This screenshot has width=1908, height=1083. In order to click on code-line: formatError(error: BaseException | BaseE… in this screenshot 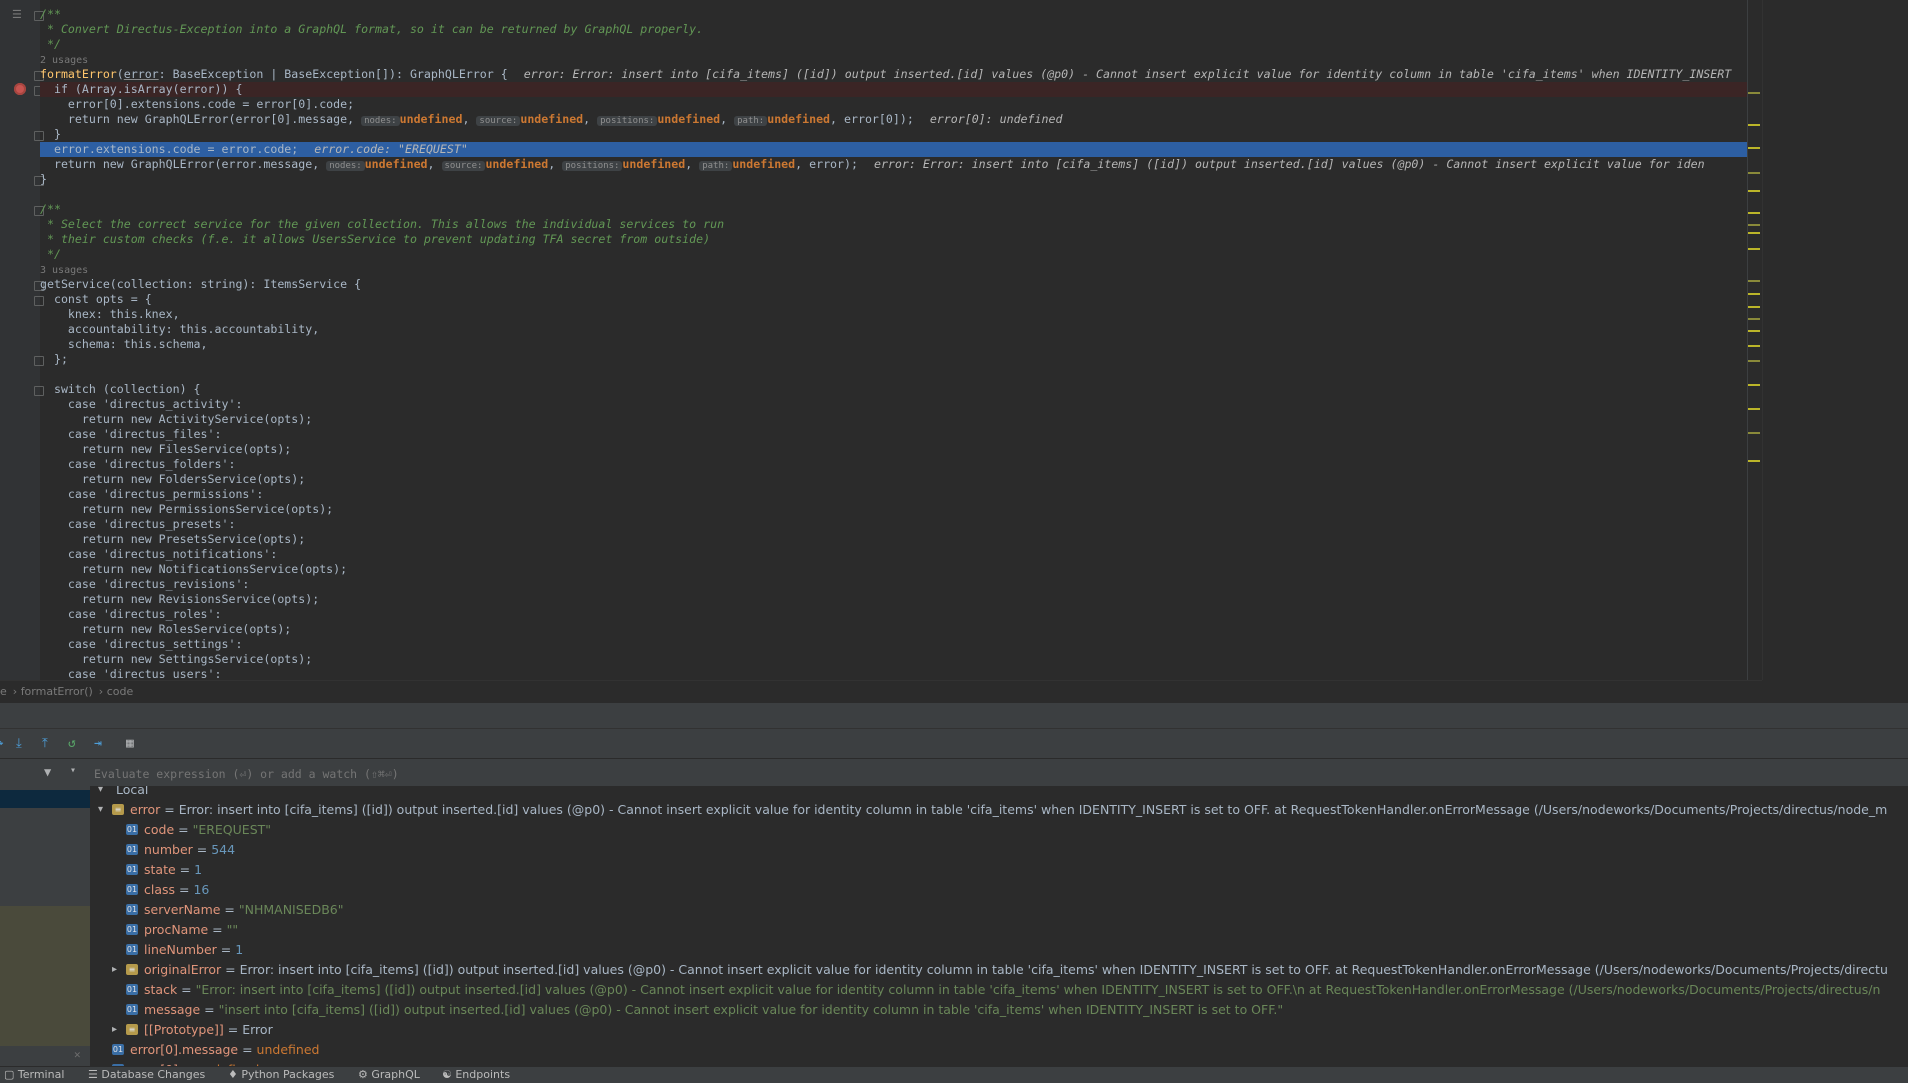, I will do `click(901, 74)`.